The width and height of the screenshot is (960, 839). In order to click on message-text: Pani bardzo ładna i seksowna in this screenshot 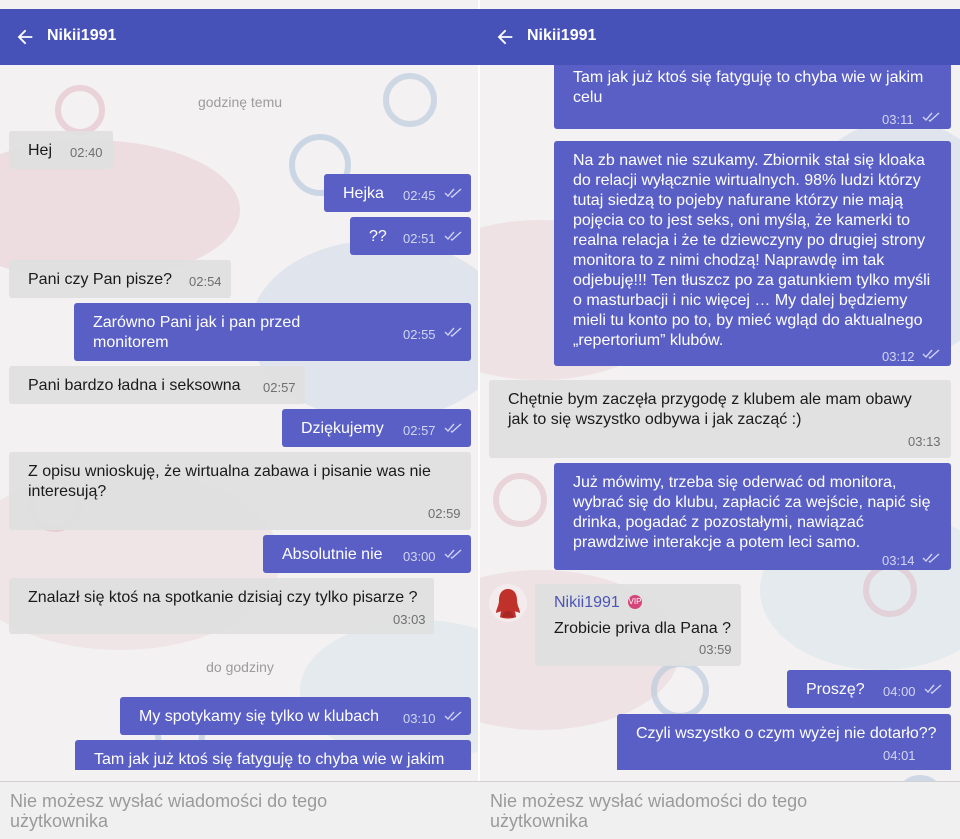, I will do `click(134, 385)`.